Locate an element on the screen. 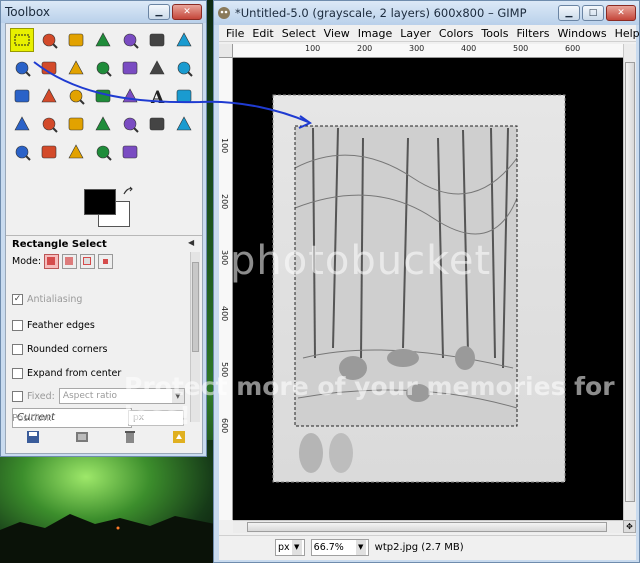 This screenshot has width=640, height=563. ink-icon is located at coordinates (157, 124).